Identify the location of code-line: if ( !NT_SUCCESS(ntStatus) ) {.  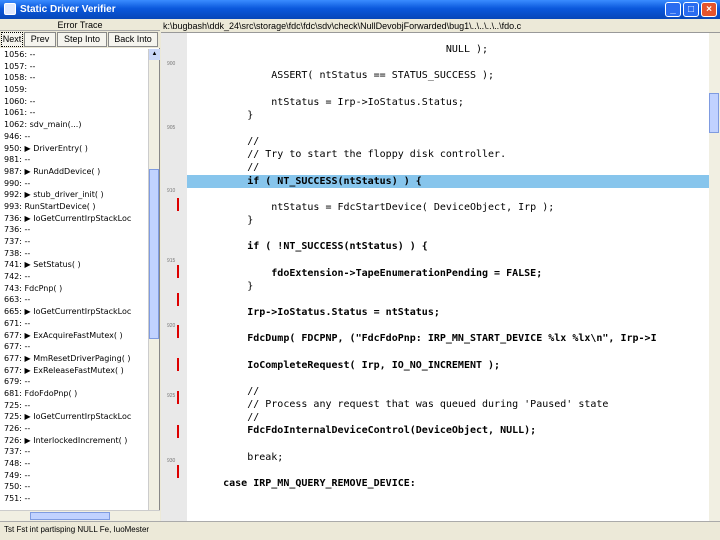
(448, 246).